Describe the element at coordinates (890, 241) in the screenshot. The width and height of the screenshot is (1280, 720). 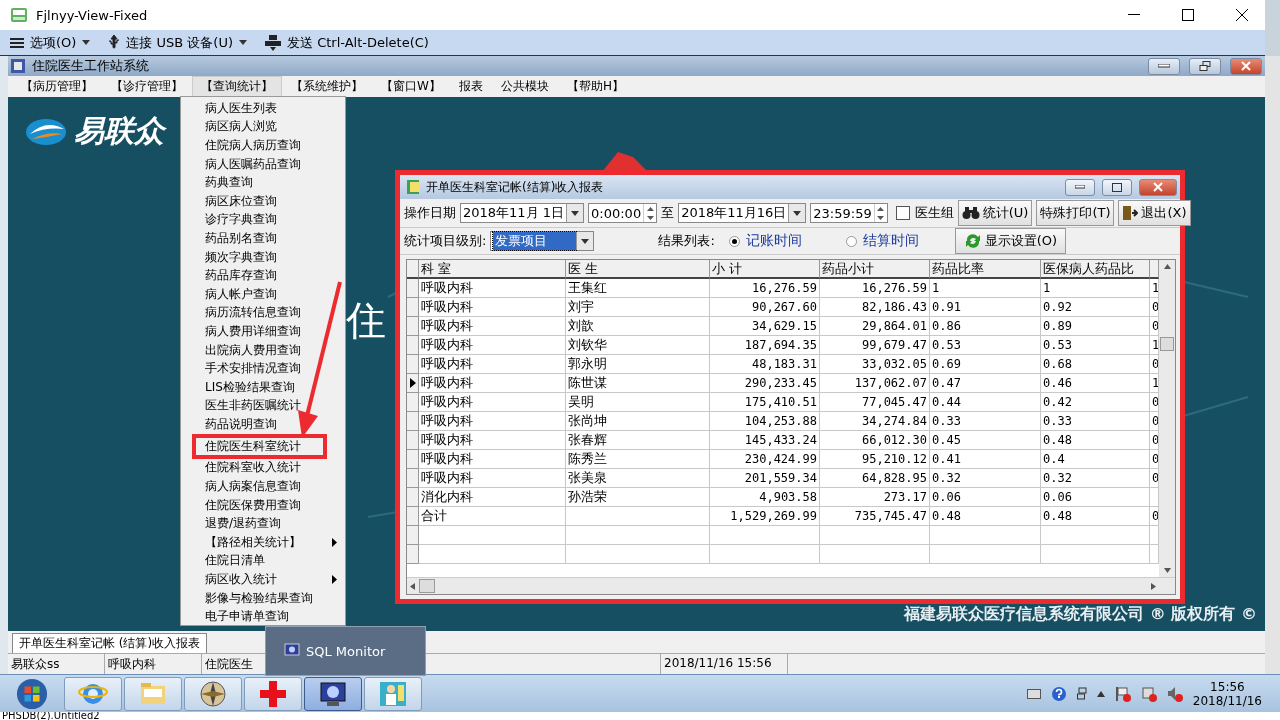
I see `radio-label: 结算时间` at that location.